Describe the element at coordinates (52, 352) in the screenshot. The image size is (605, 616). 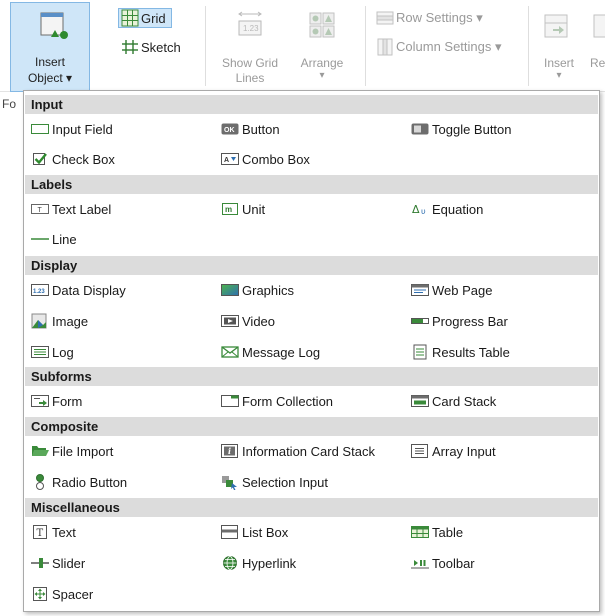
I see `menu-item-log: Log` at that location.